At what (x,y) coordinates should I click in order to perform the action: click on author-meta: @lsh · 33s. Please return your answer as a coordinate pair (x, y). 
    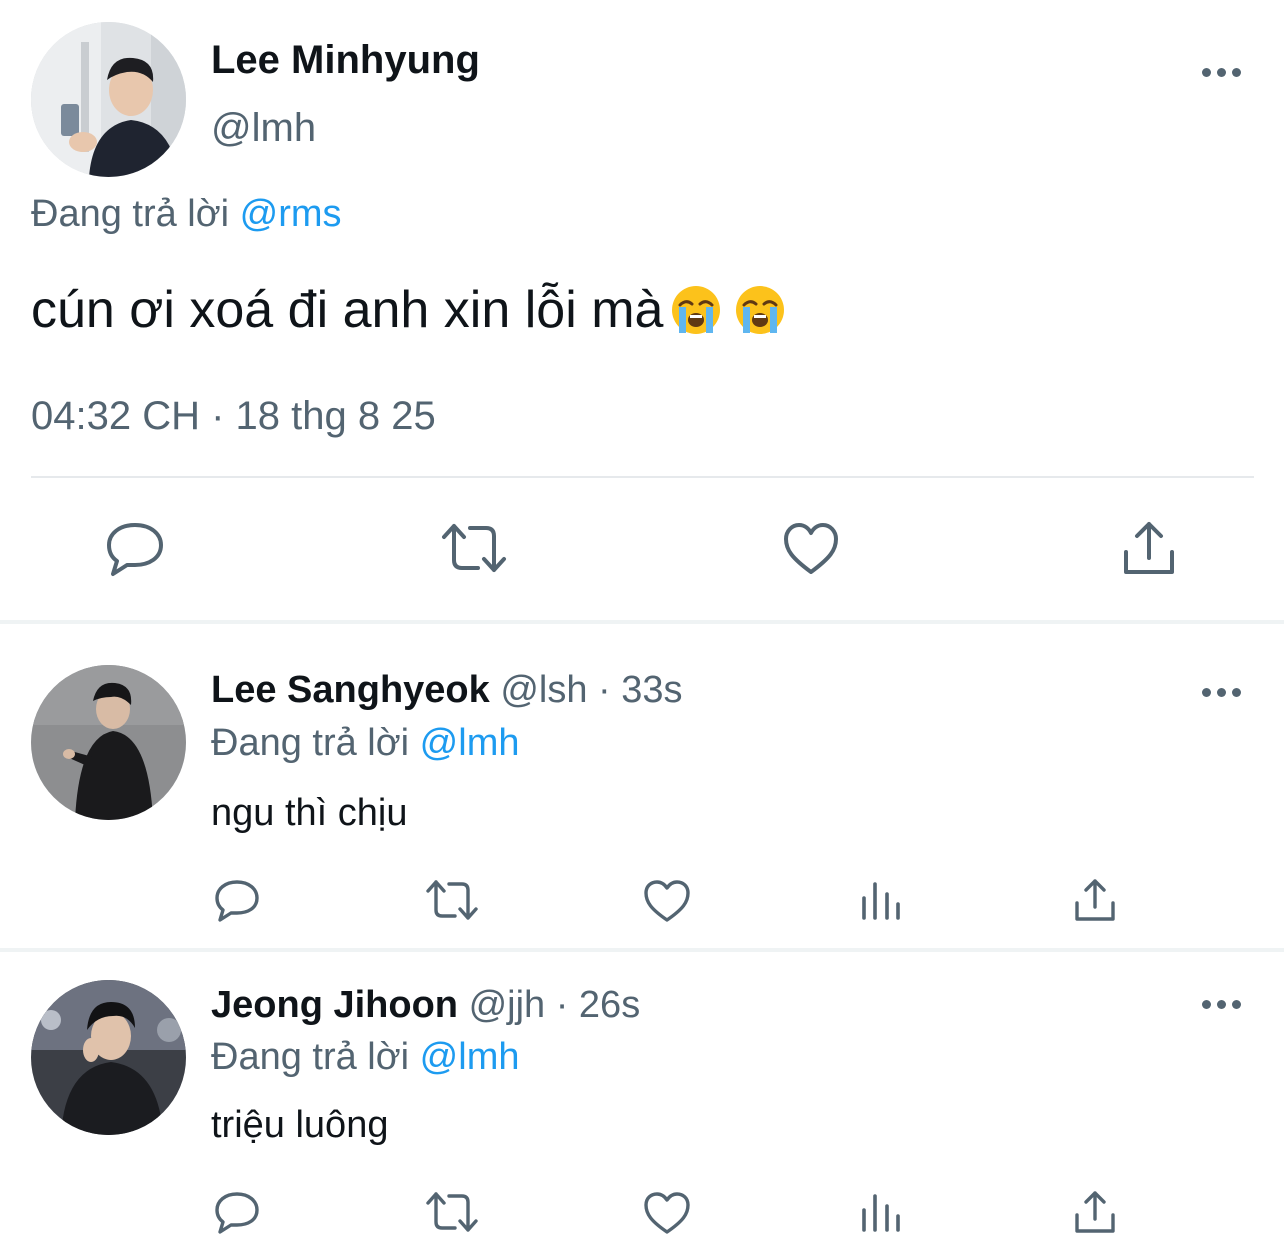
    Looking at the image, I should click on (591, 690).